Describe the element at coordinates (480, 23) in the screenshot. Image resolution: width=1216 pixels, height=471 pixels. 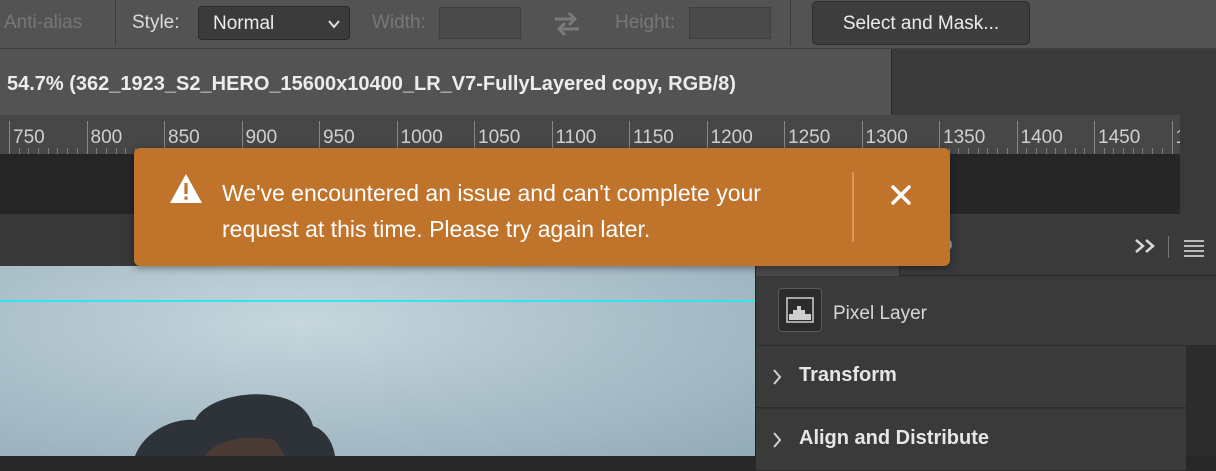
I see `width-field` at that location.